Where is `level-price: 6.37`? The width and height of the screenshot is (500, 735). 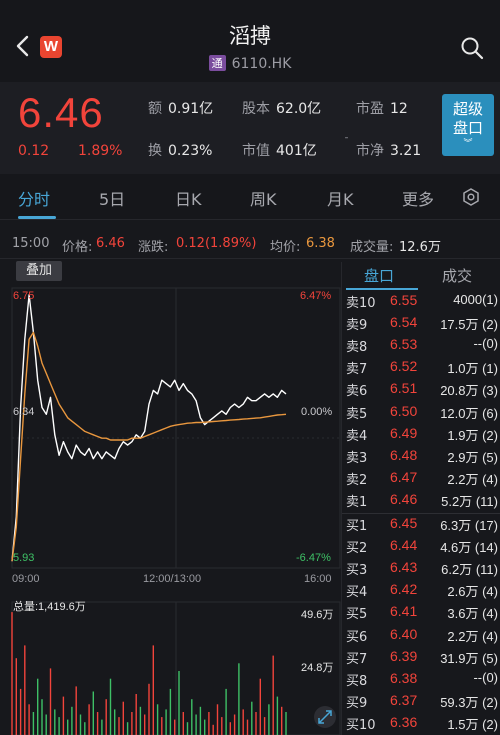
level-price: 6.37 is located at coordinates (404, 699).